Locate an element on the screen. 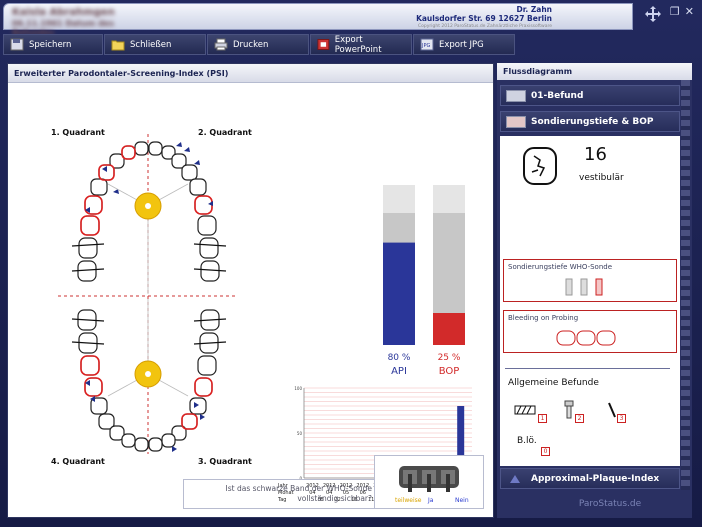  missing-tooth-icon is located at coordinates (612, 410).